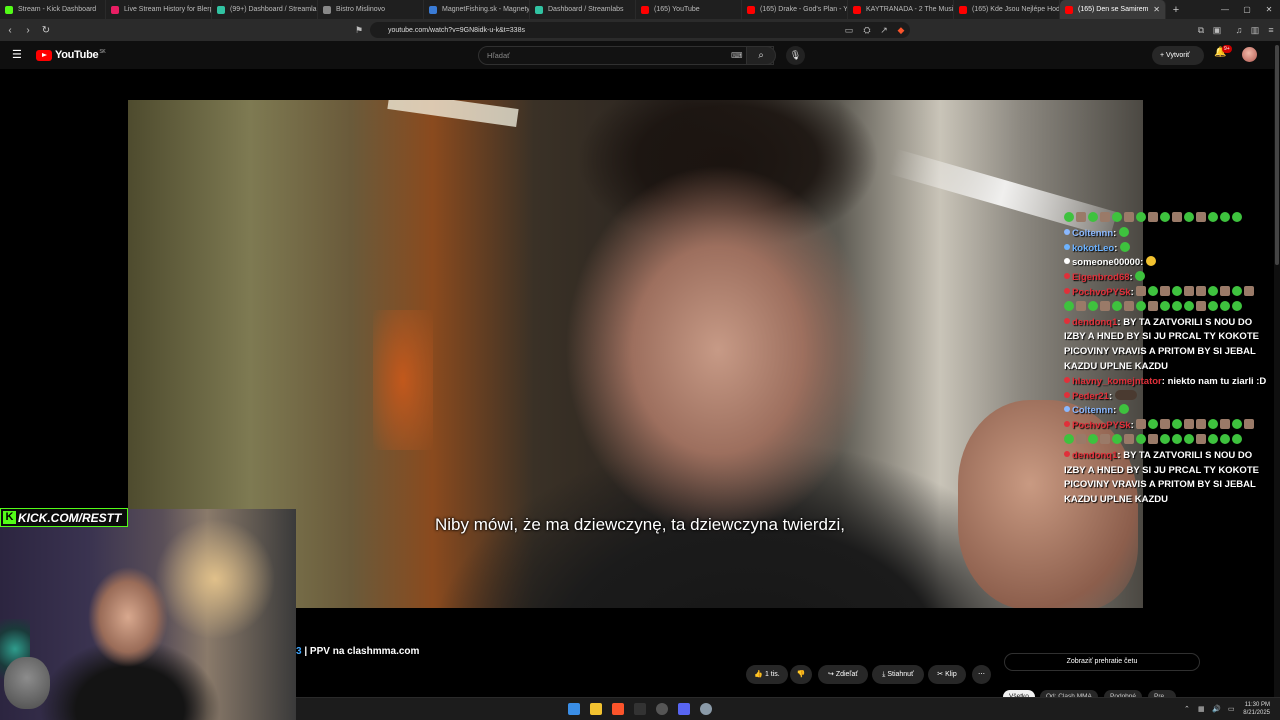 This screenshot has width=1280, height=720. I want to click on browser-tab: (165) Den se Samirem ✕, so click(1113, 9).